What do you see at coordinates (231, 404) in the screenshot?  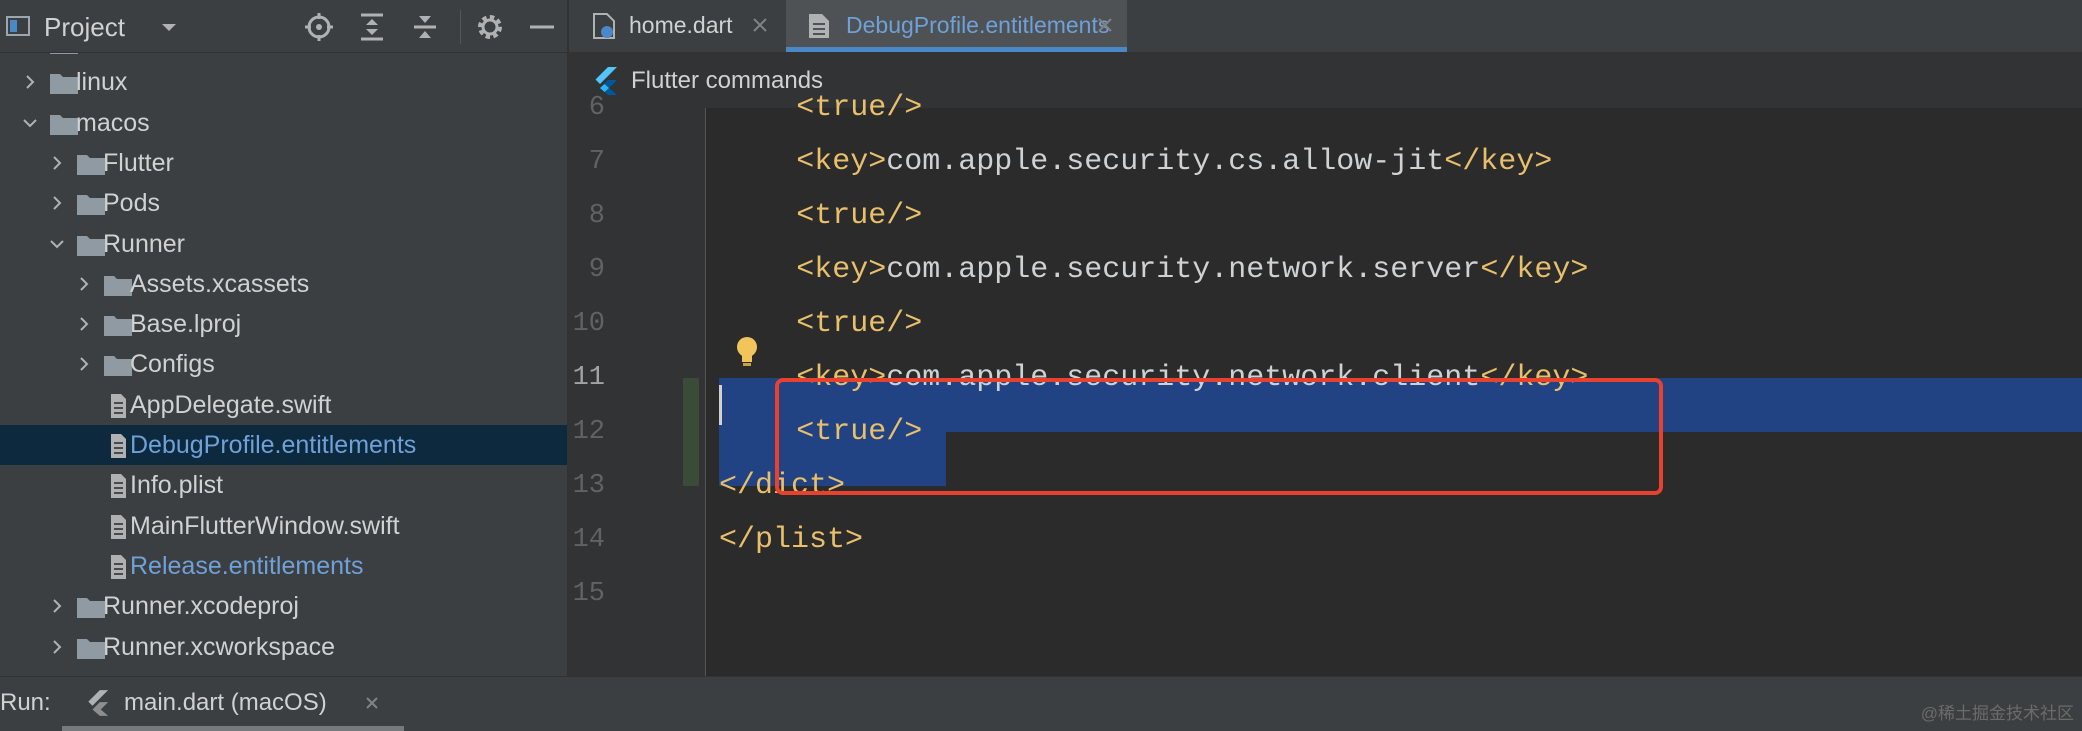 I see `tree-item-label: AppDelegate.swift` at bounding box center [231, 404].